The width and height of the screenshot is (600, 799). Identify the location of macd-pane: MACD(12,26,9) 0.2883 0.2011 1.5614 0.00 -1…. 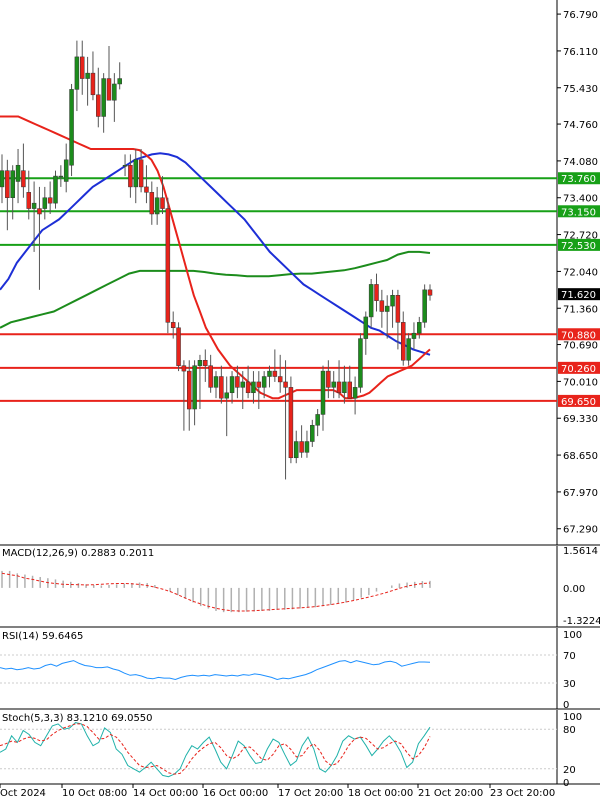
(300, 587).